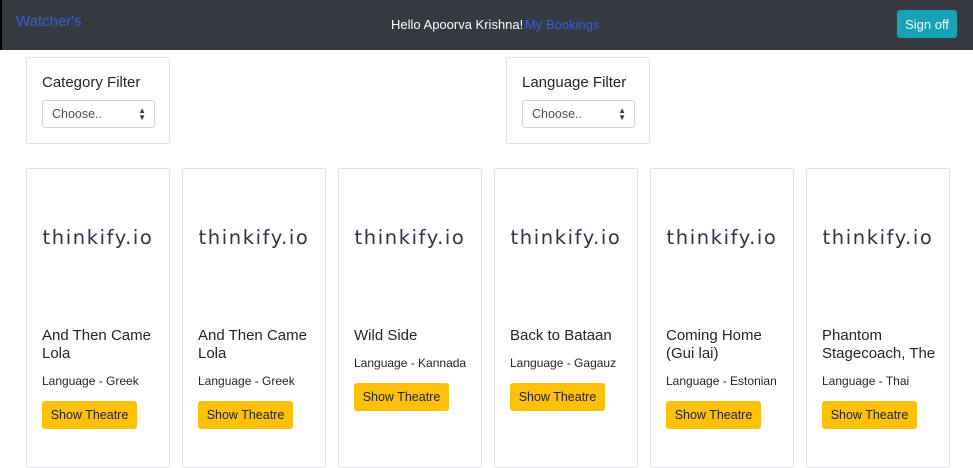 Image resolution: width=973 pixels, height=468 pixels. I want to click on category-select-value: Choose.., so click(77, 114).